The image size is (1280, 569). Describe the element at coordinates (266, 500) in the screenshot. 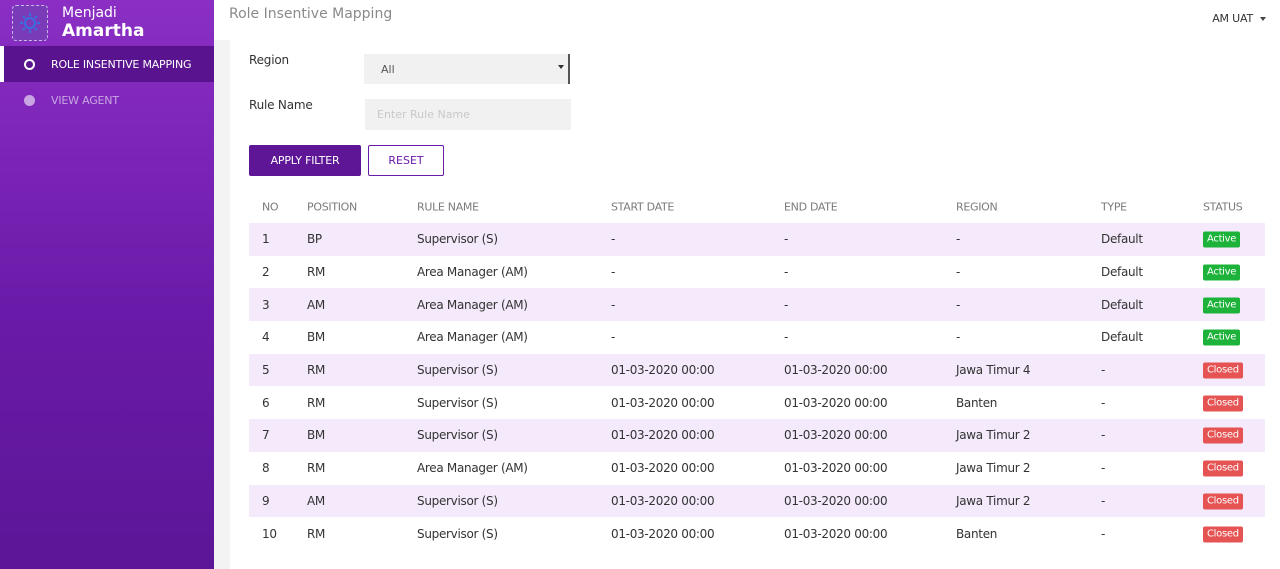

I see `cell-no: 9` at that location.